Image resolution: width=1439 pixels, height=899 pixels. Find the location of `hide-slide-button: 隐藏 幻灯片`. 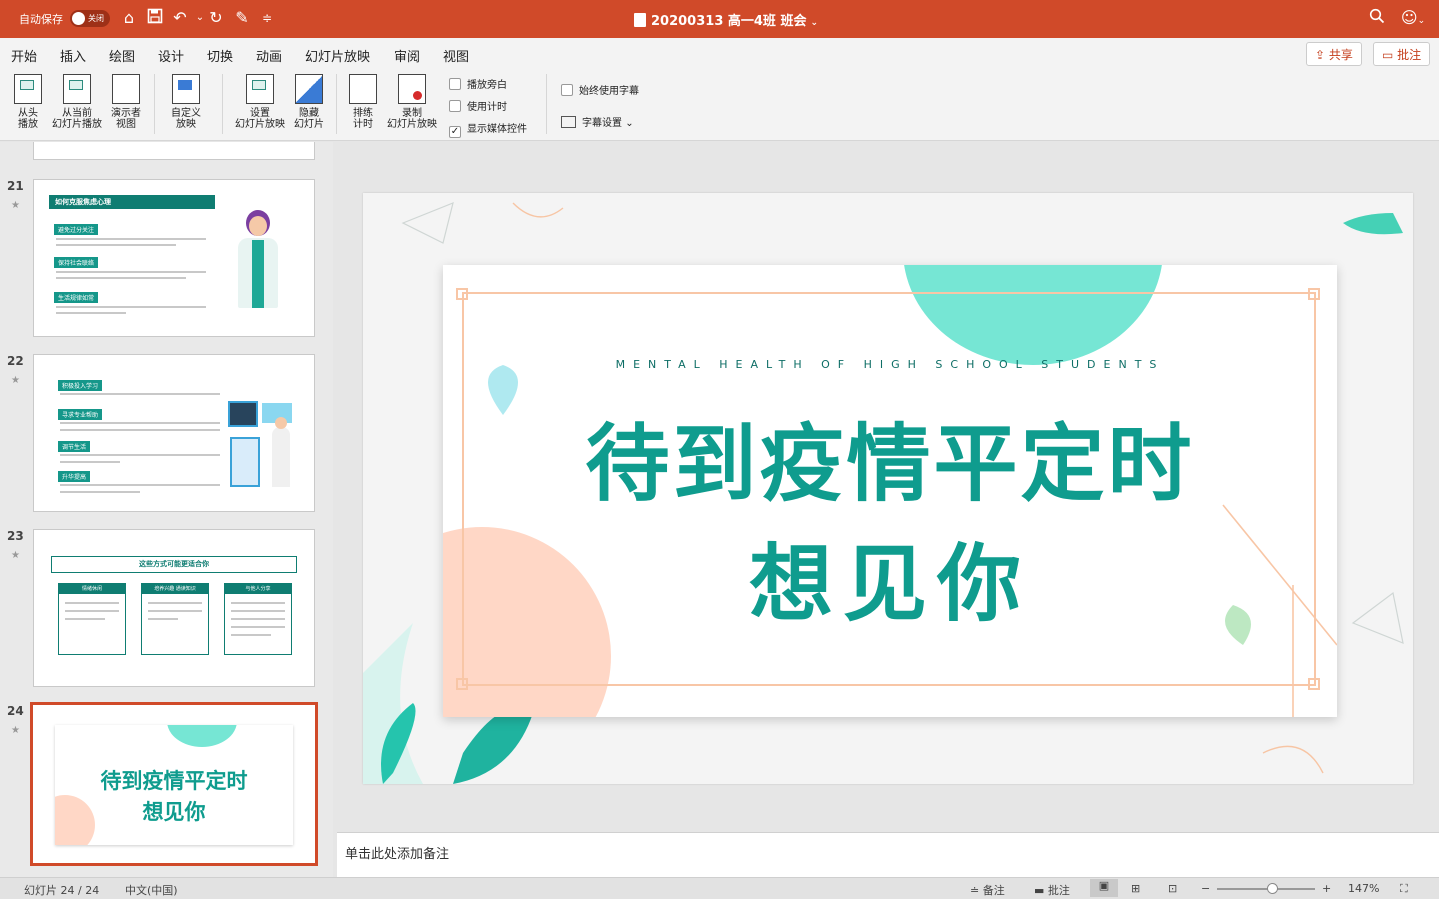

hide-slide-button: 隐藏 幻灯片 is located at coordinates (309, 102).